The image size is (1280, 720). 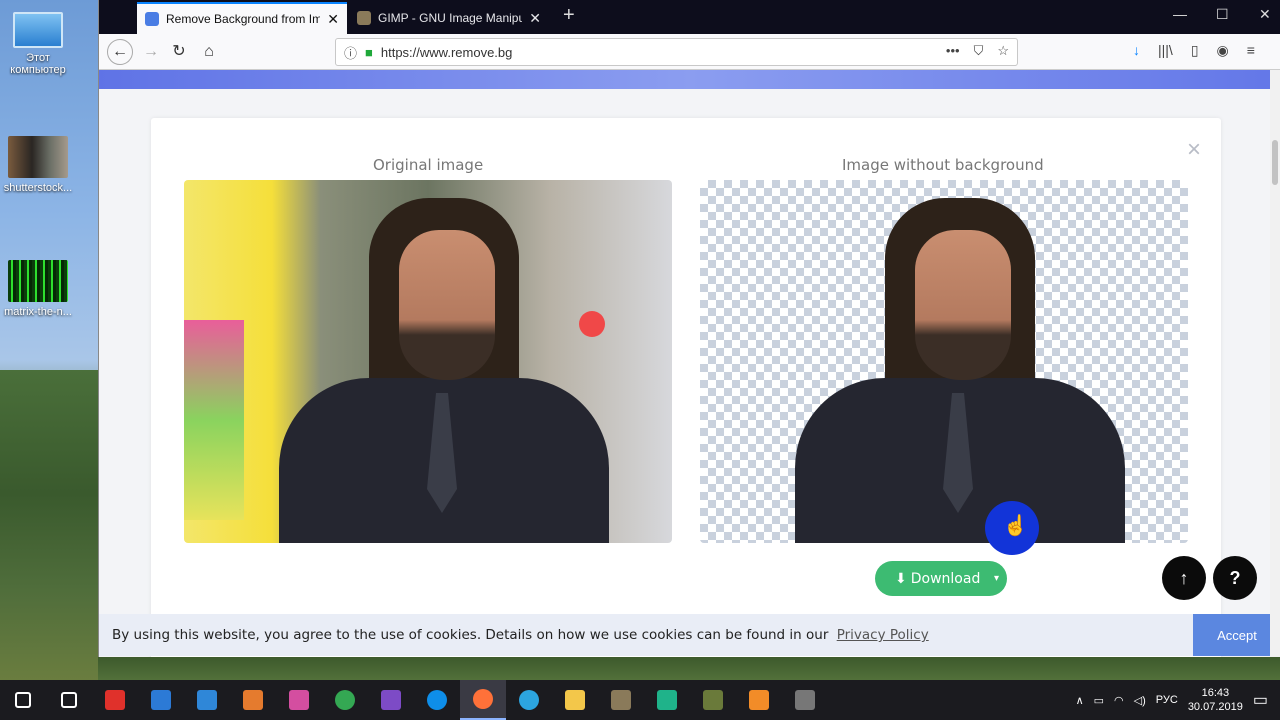 I want to click on scroll-to-top-button: ↑, so click(x=1184, y=578).